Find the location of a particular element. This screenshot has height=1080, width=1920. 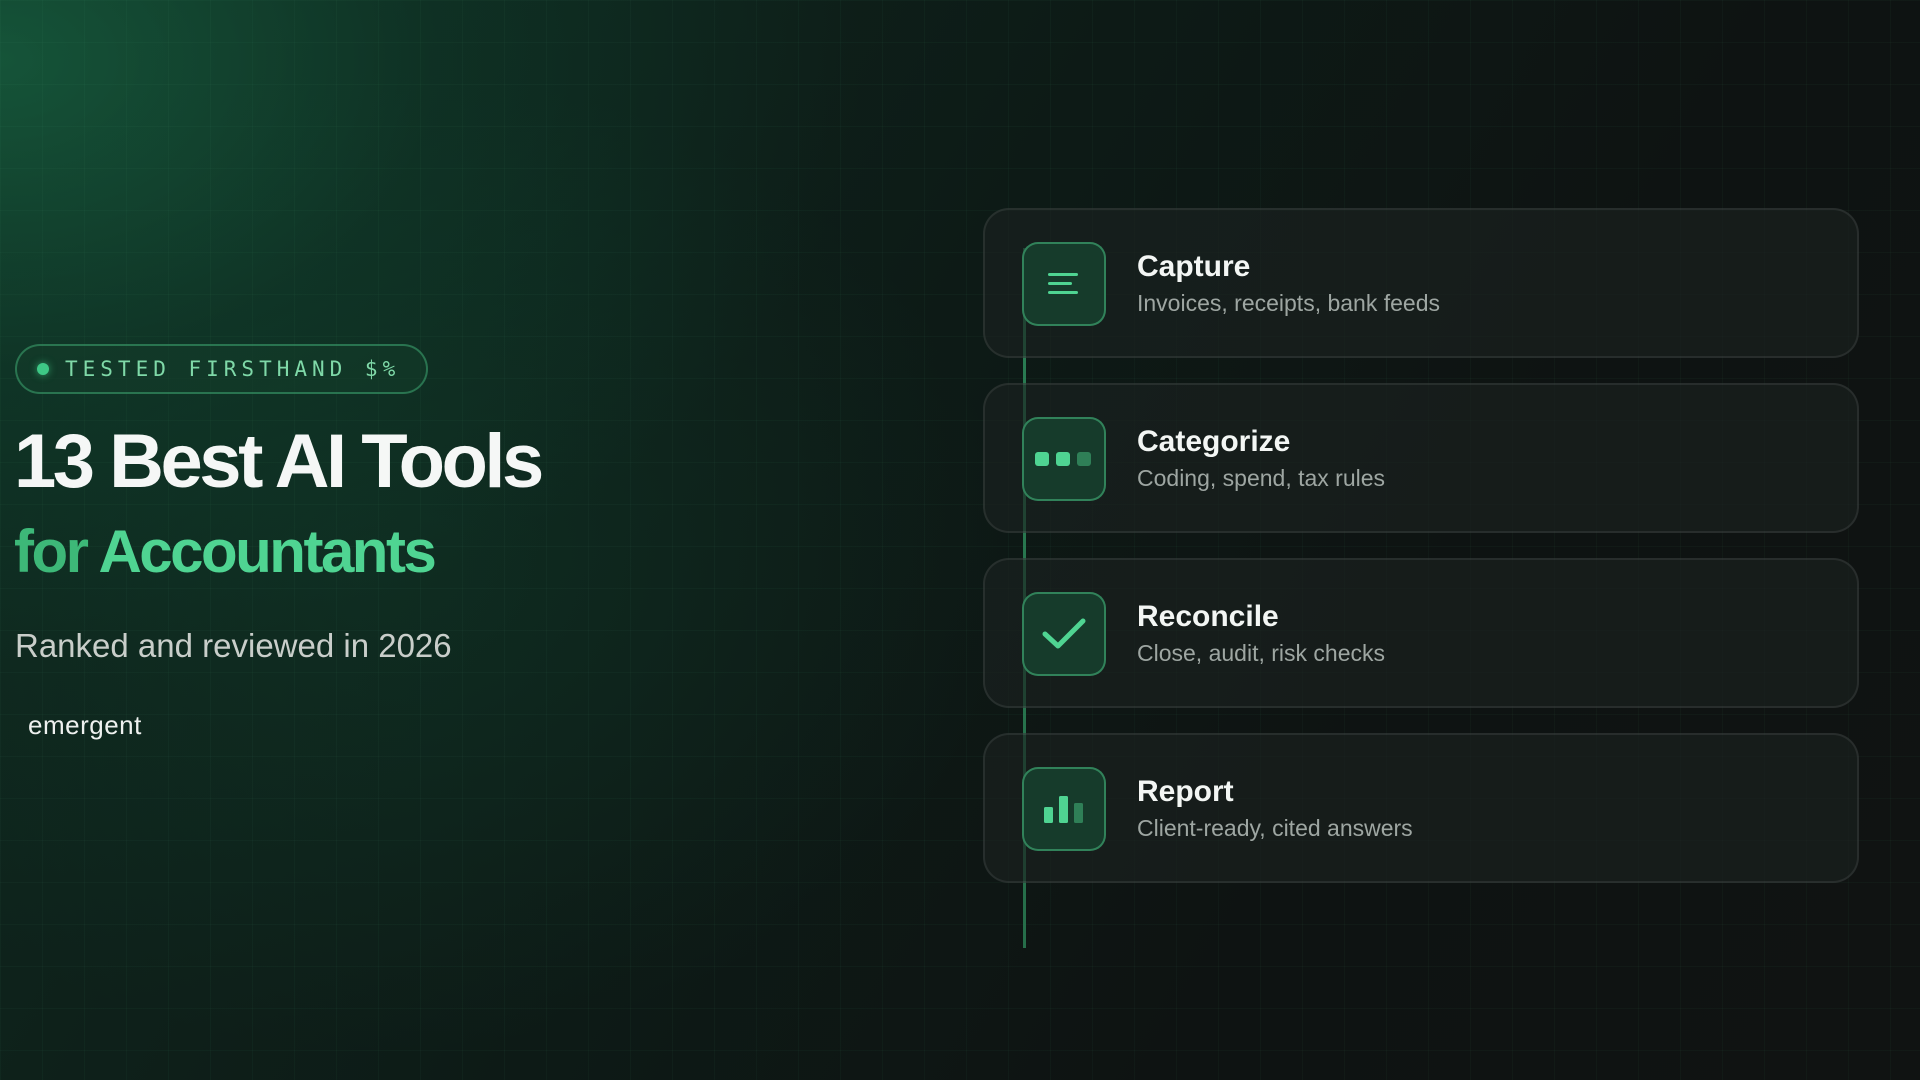

step-description: Invoices, receipts, bank feeds is located at coordinates (1288, 303).